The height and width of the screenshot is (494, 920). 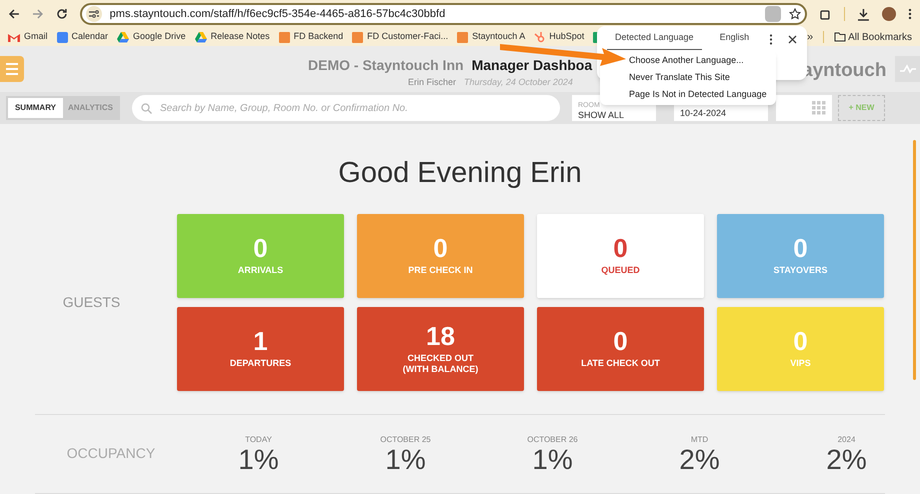 What do you see at coordinates (260, 341) in the screenshot?
I see `tile-count: 1` at bounding box center [260, 341].